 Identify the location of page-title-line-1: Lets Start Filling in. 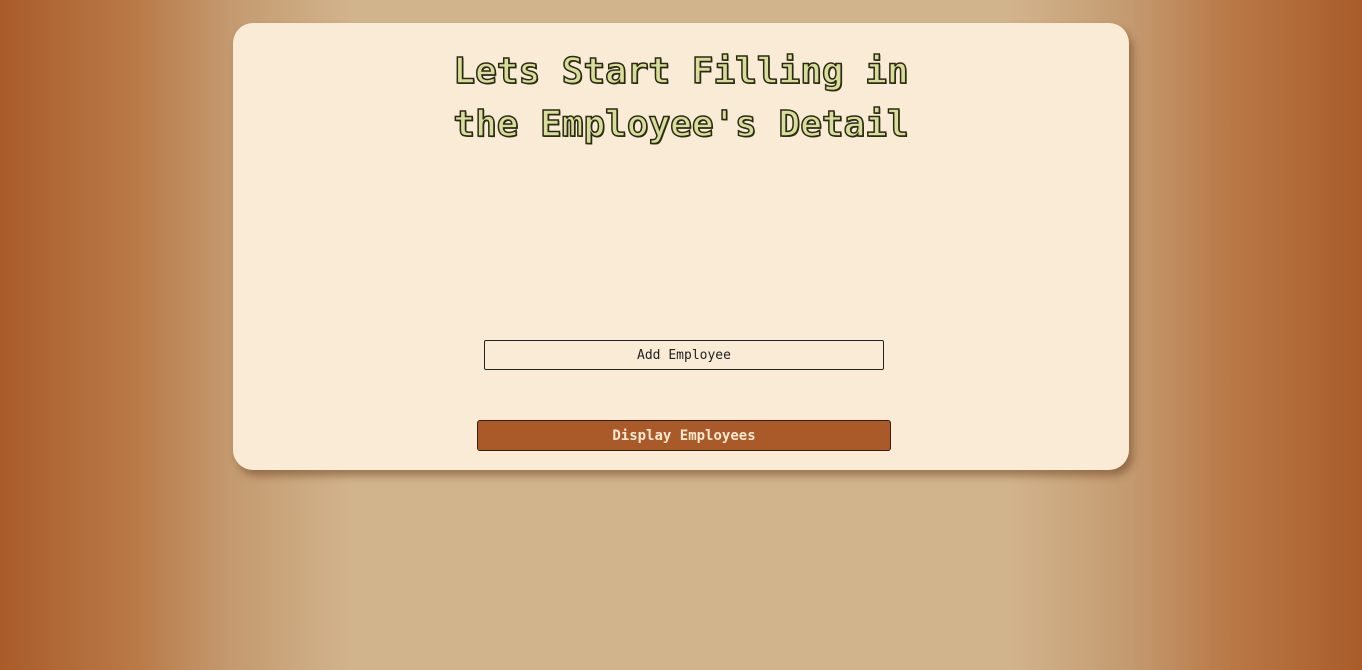
(681, 71).